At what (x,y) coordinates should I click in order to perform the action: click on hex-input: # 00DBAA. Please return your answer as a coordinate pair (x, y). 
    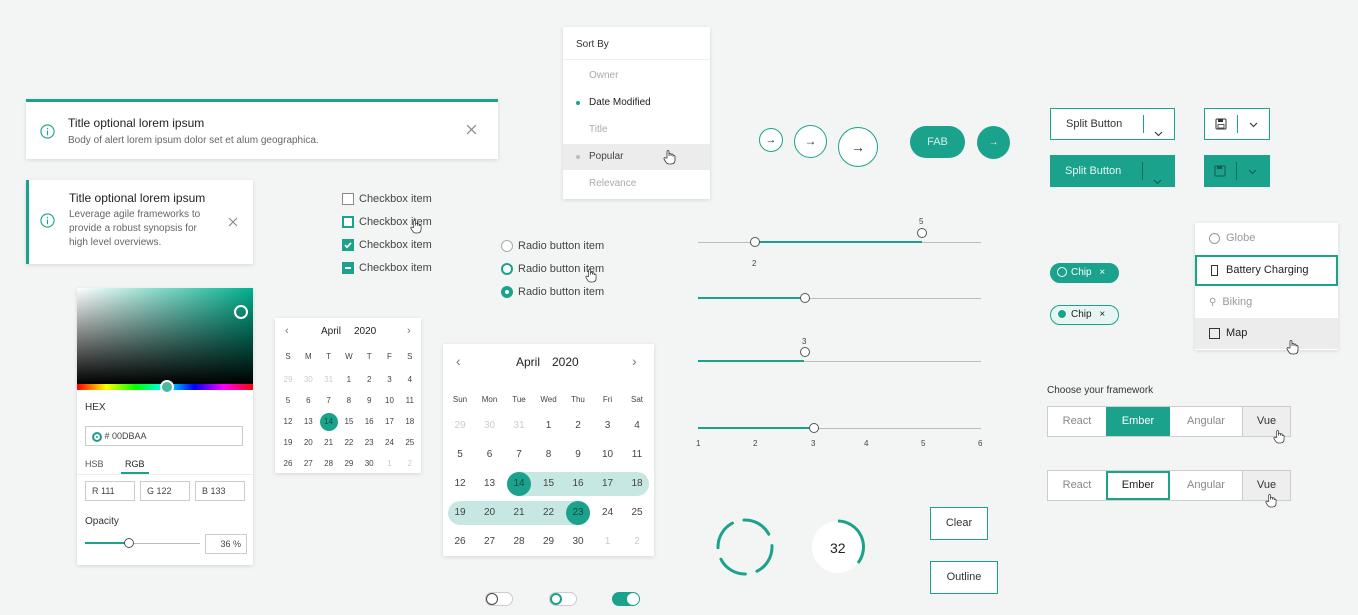
    Looking at the image, I should click on (164, 436).